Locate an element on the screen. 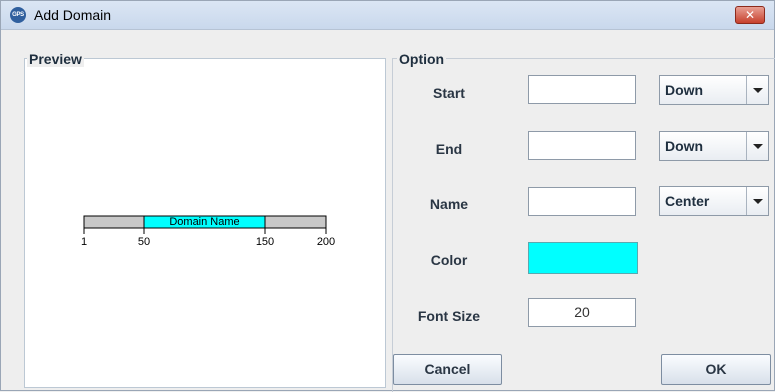 Image resolution: width=775 pixels, height=392 pixels. tick-label: 50 is located at coordinates (144, 242).